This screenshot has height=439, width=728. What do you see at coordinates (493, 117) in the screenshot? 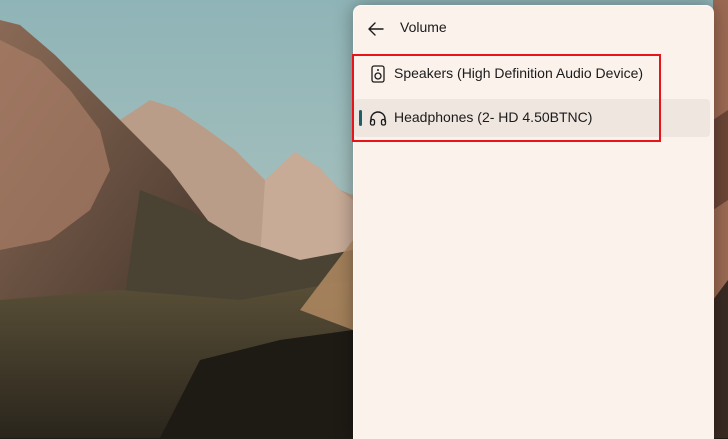
I see `device-label: Headphones (2- HD 4.50BTNC)` at bounding box center [493, 117].